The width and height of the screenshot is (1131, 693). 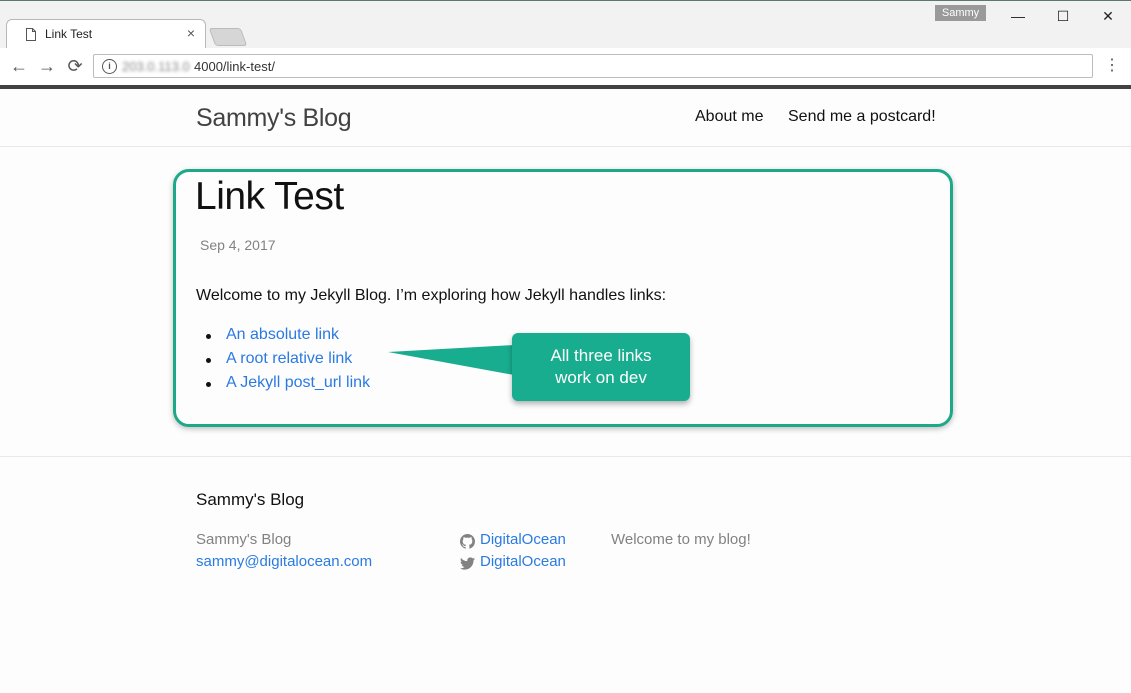 I want to click on browser-toolbar: ← → ⟳ i 203.0.113.0 4000/link-test/ ⋮, so click(x=565, y=67).